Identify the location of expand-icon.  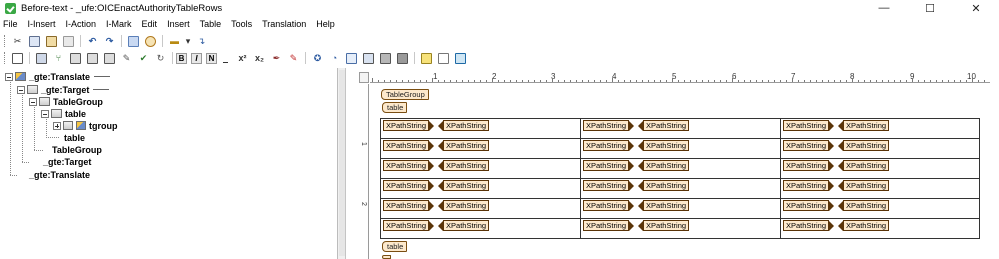
(57, 125).